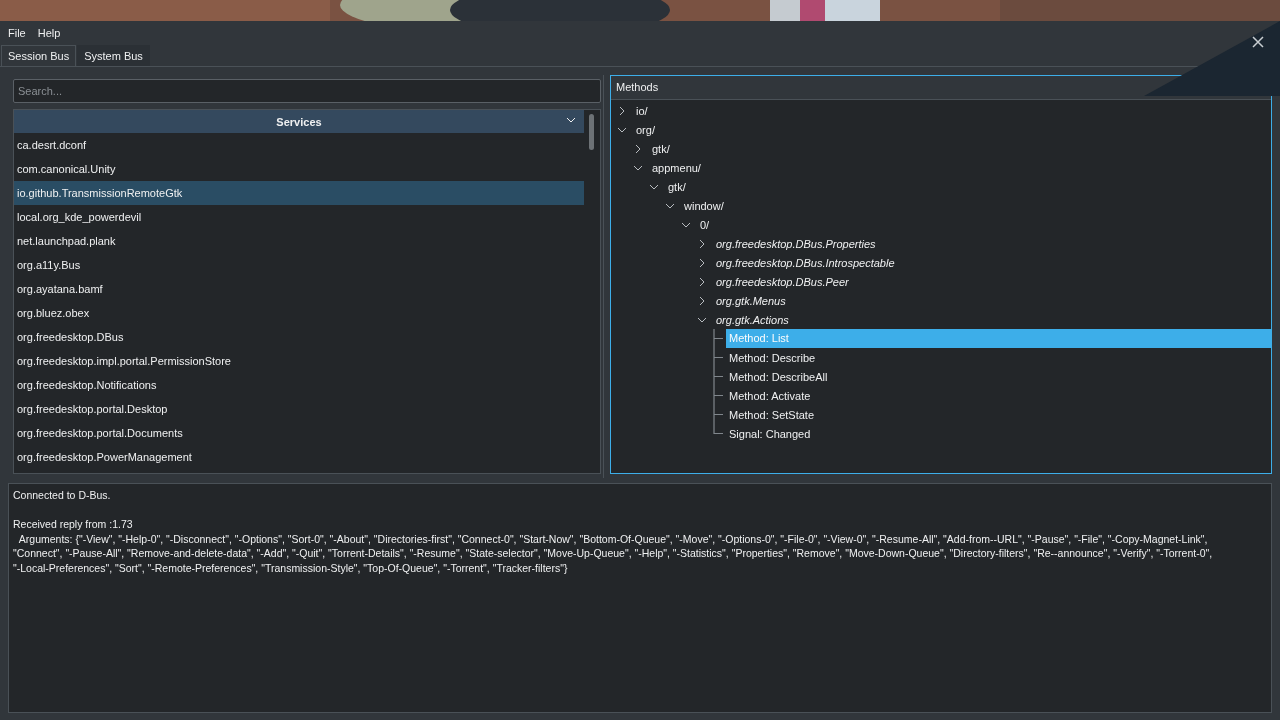 The height and width of the screenshot is (720, 1280). What do you see at coordinates (299, 121) in the screenshot?
I see `column-header: Services` at bounding box center [299, 121].